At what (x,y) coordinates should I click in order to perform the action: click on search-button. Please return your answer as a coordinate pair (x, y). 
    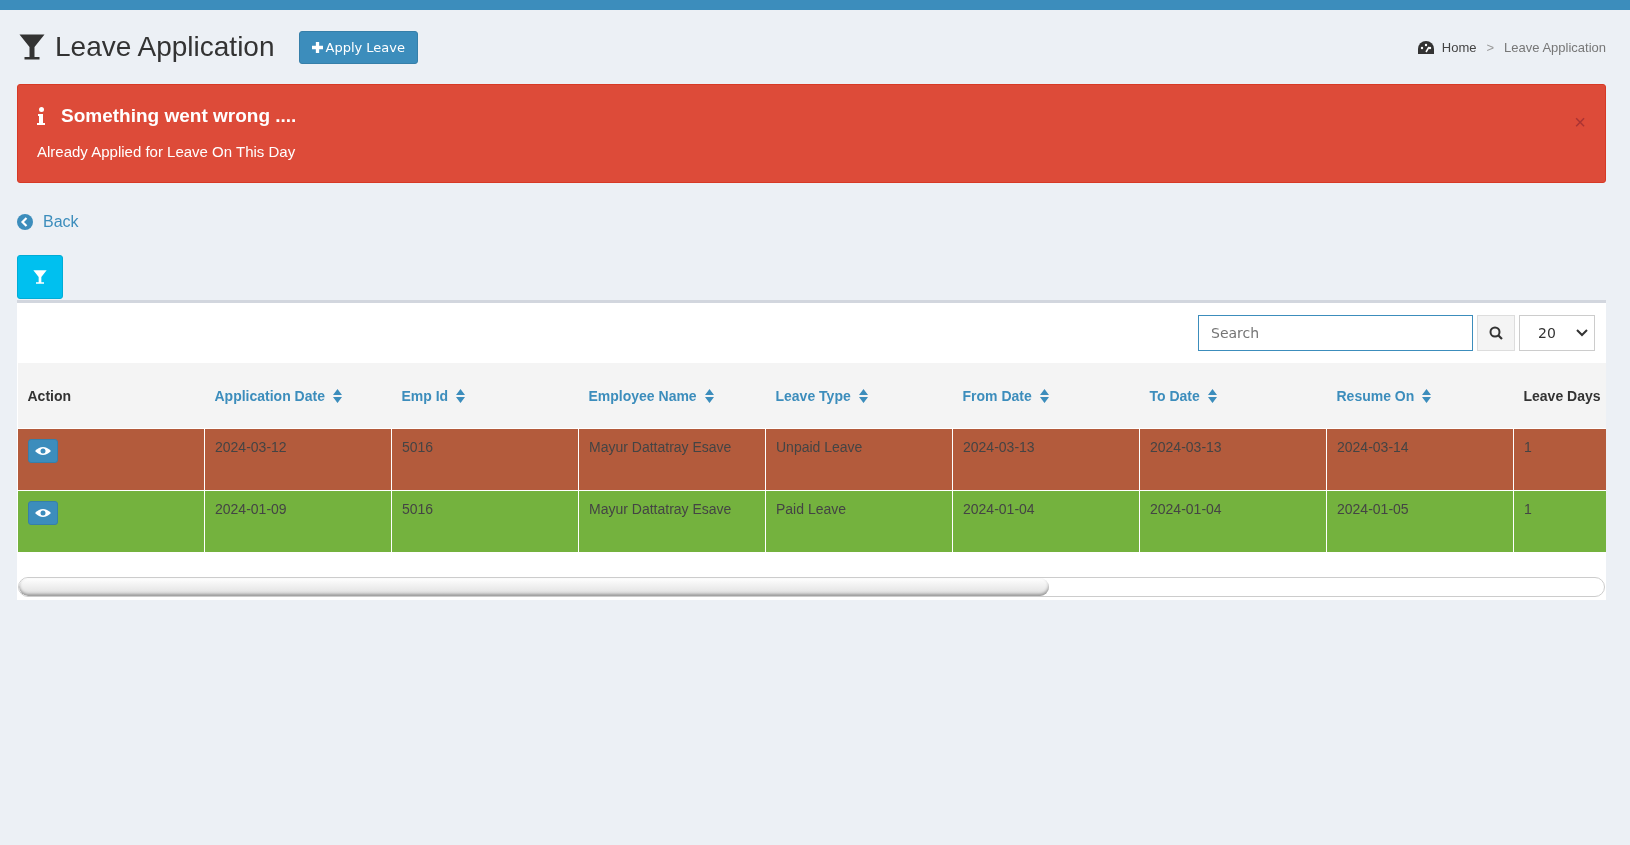
    Looking at the image, I should click on (1496, 333).